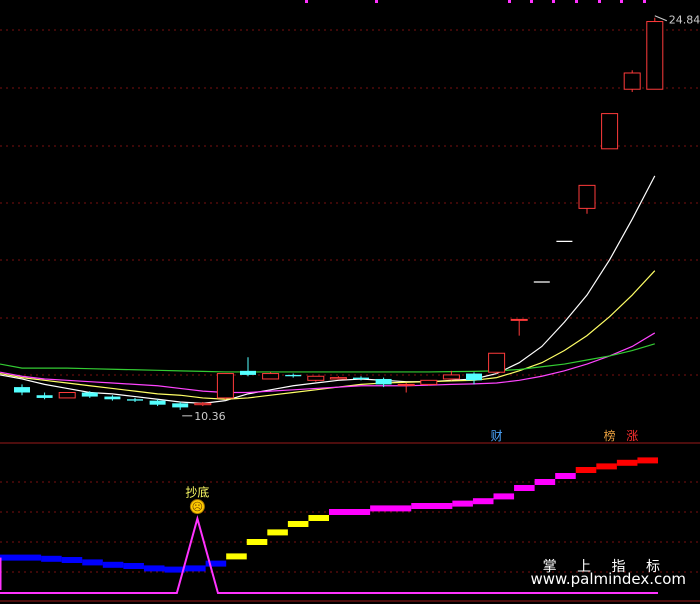 The image size is (700, 604). What do you see at coordinates (197, 507) in the screenshot?
I see `sad-face-glyph: ☹` at bounding box center [197, 507].